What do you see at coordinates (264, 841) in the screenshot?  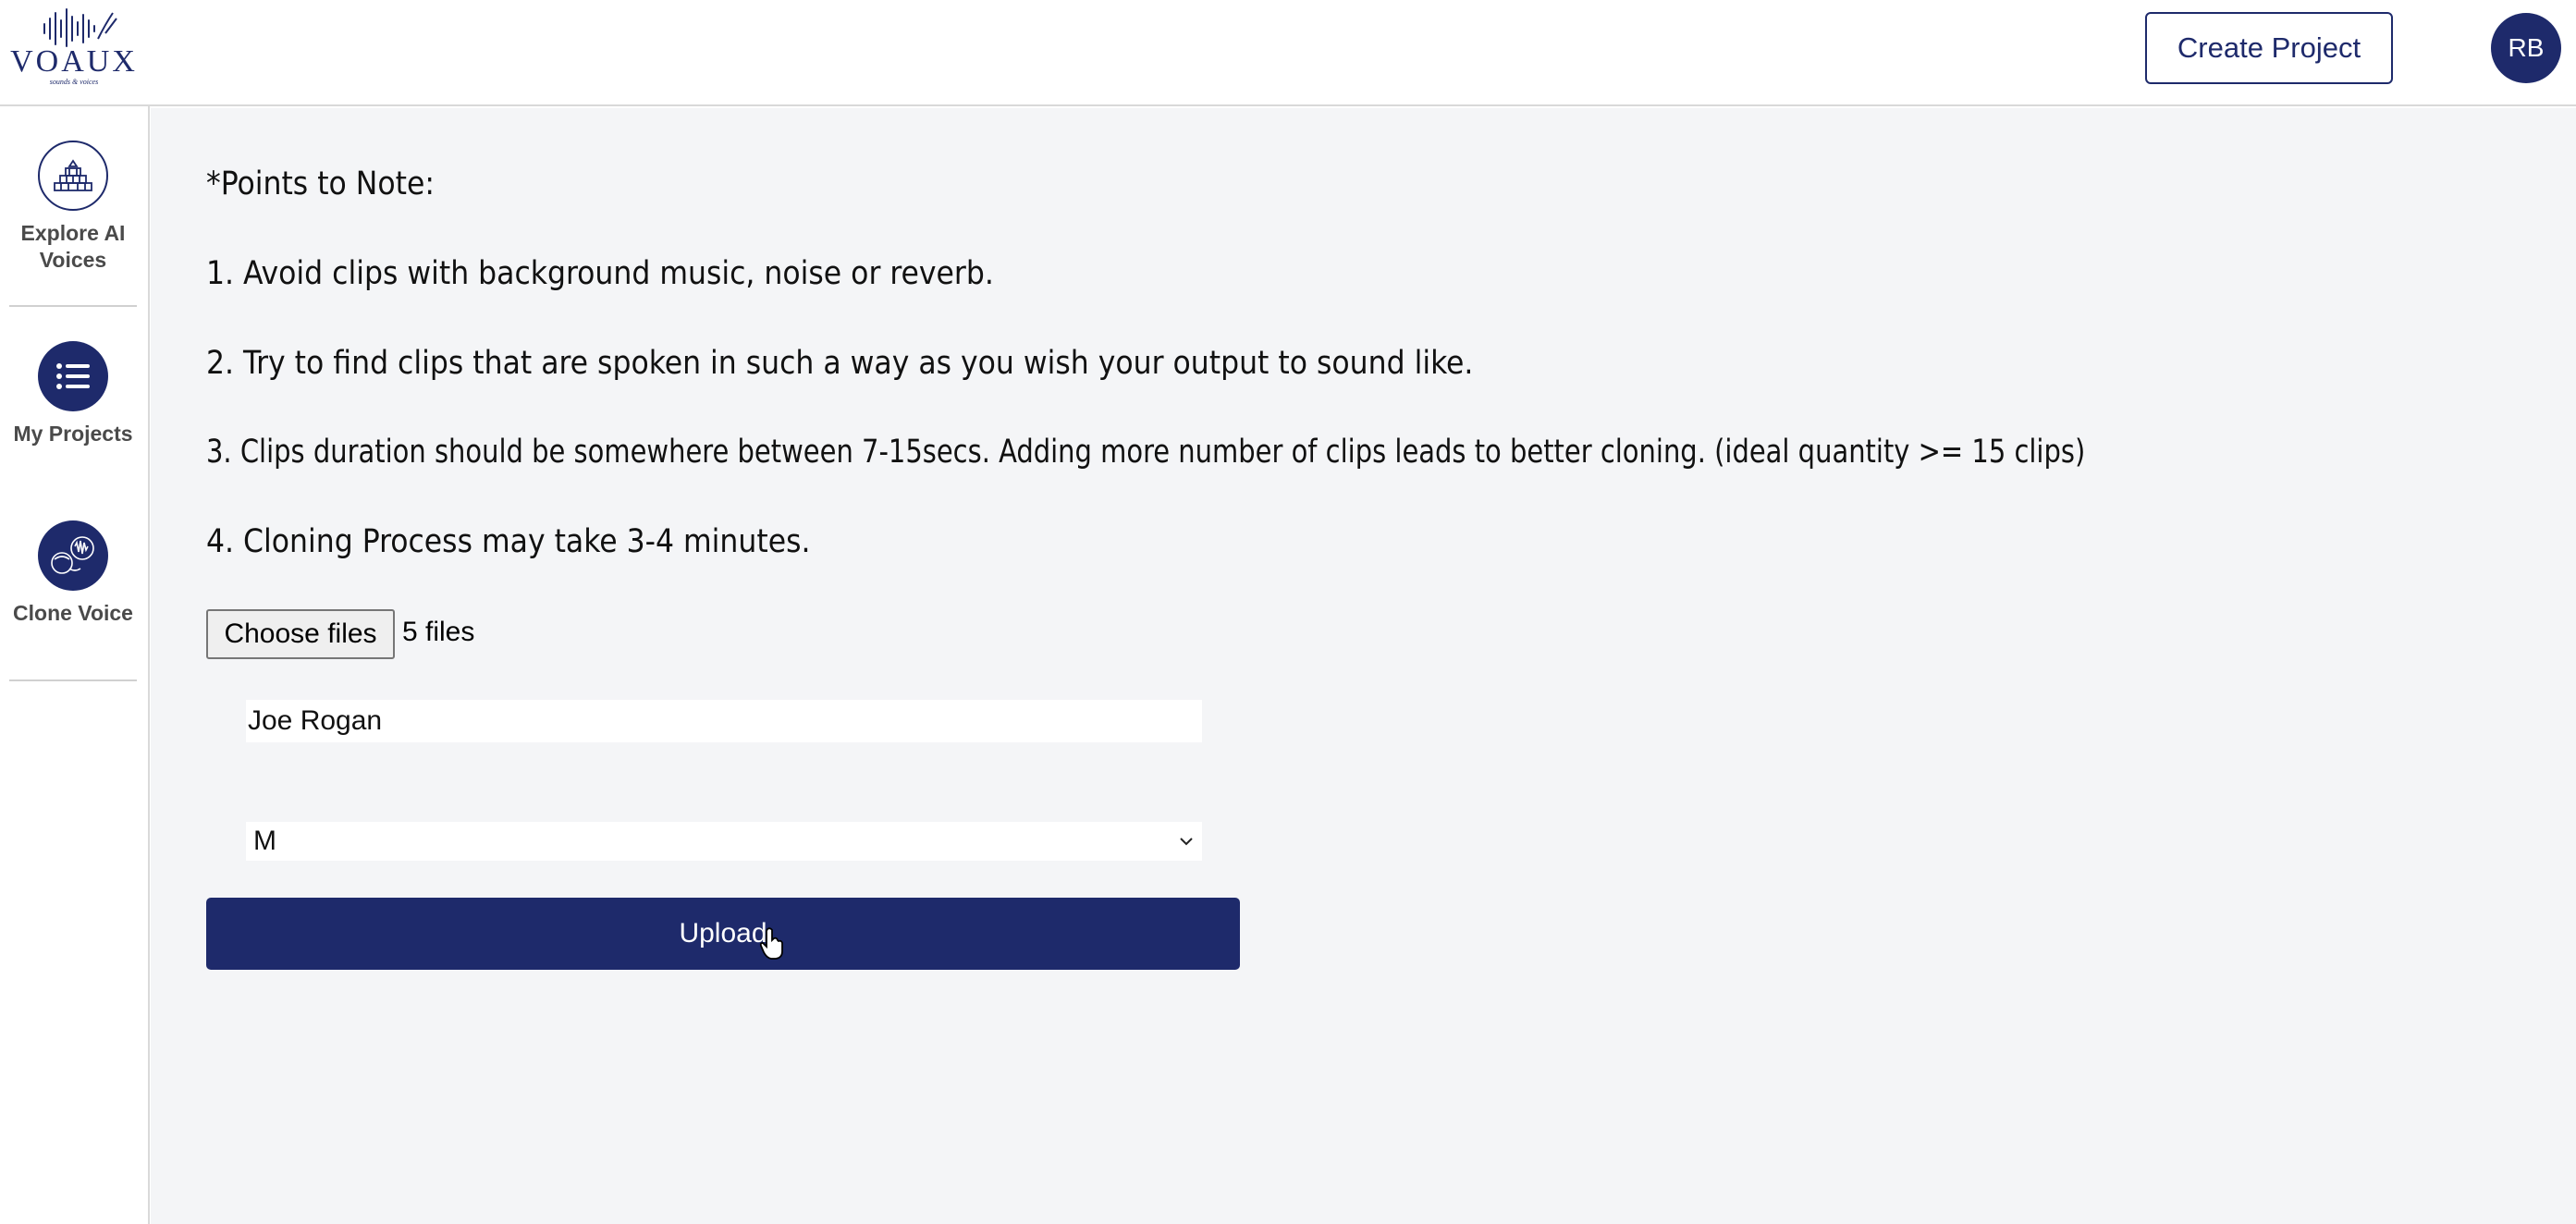 I see `gender-selected-value: M` at bounding box center [264, 841].